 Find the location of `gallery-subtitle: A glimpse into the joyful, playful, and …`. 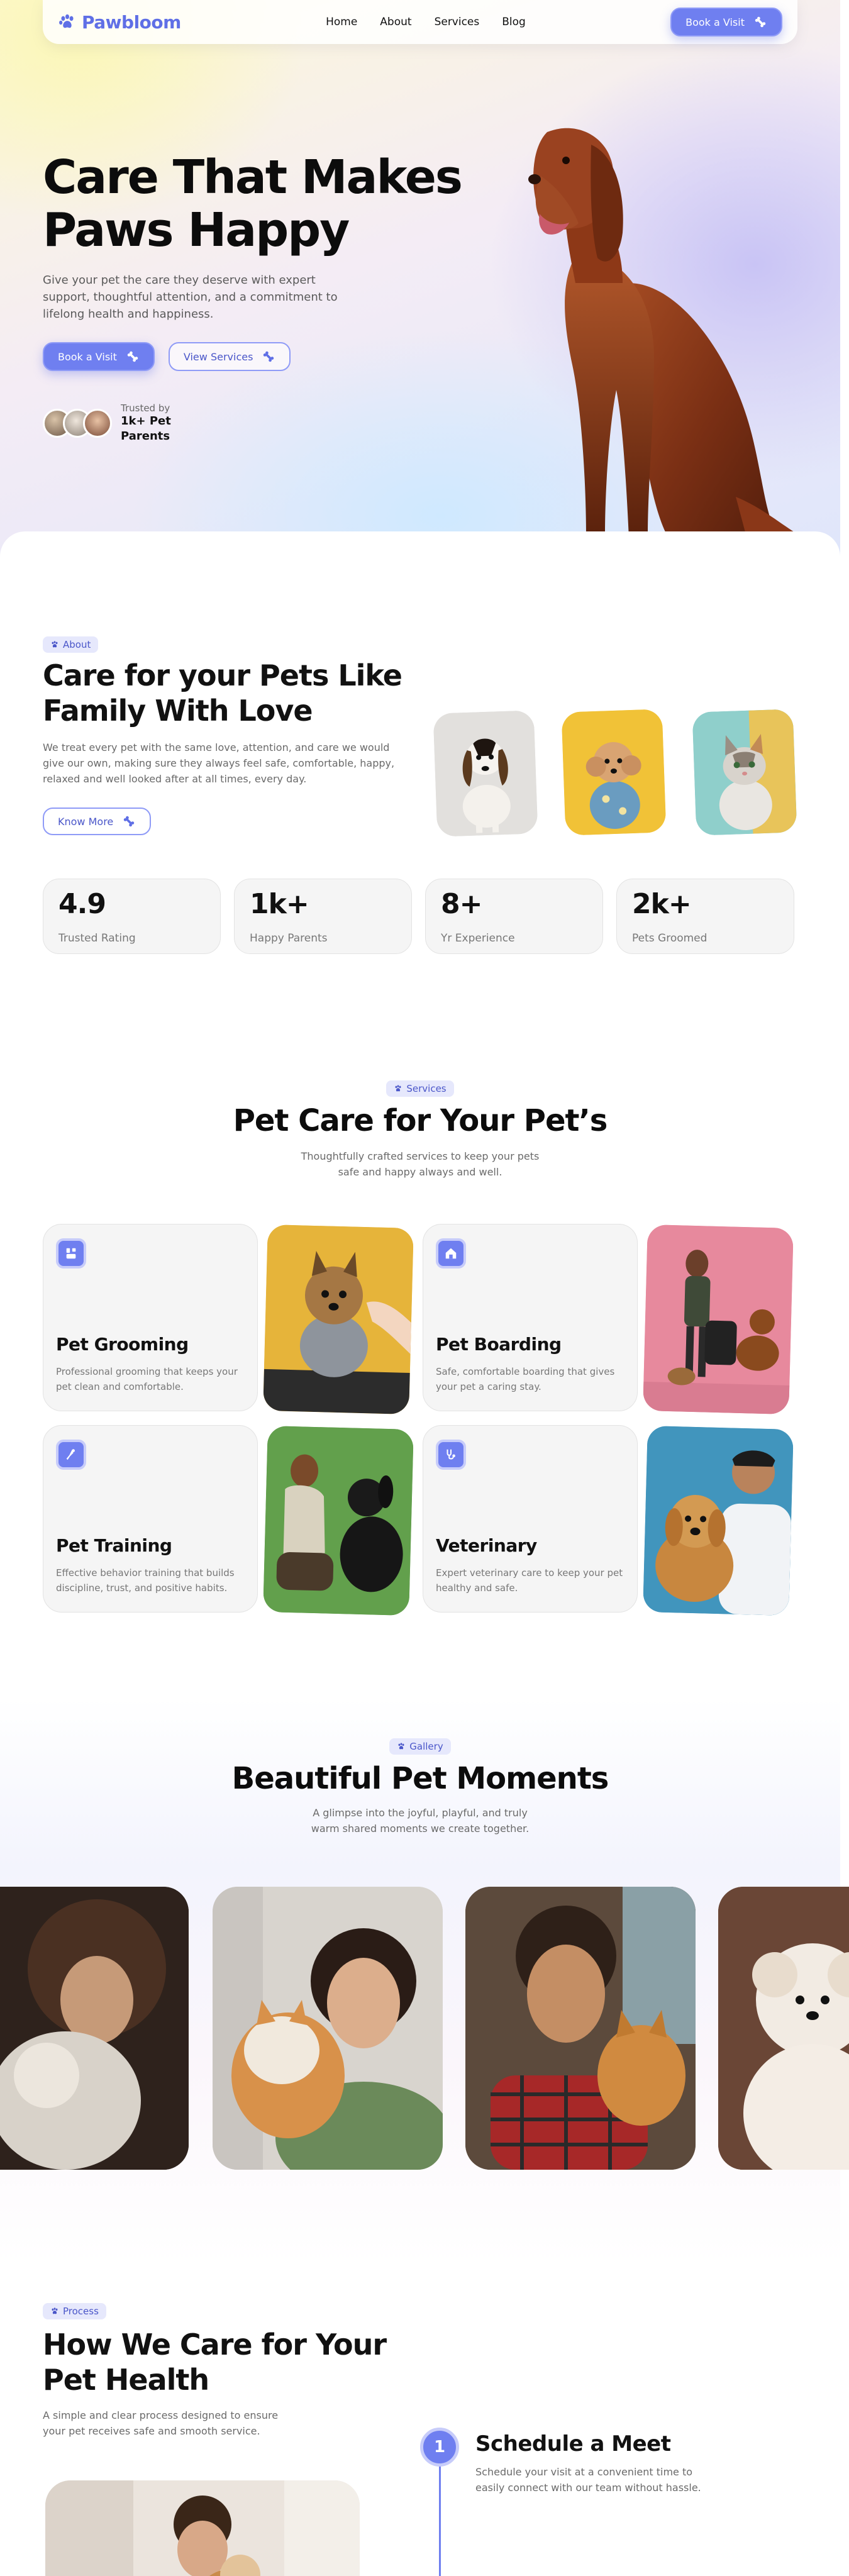

gallery-subtitle: A glimpse into the joyful, playful, and … is located at coordinates (421, 1821).